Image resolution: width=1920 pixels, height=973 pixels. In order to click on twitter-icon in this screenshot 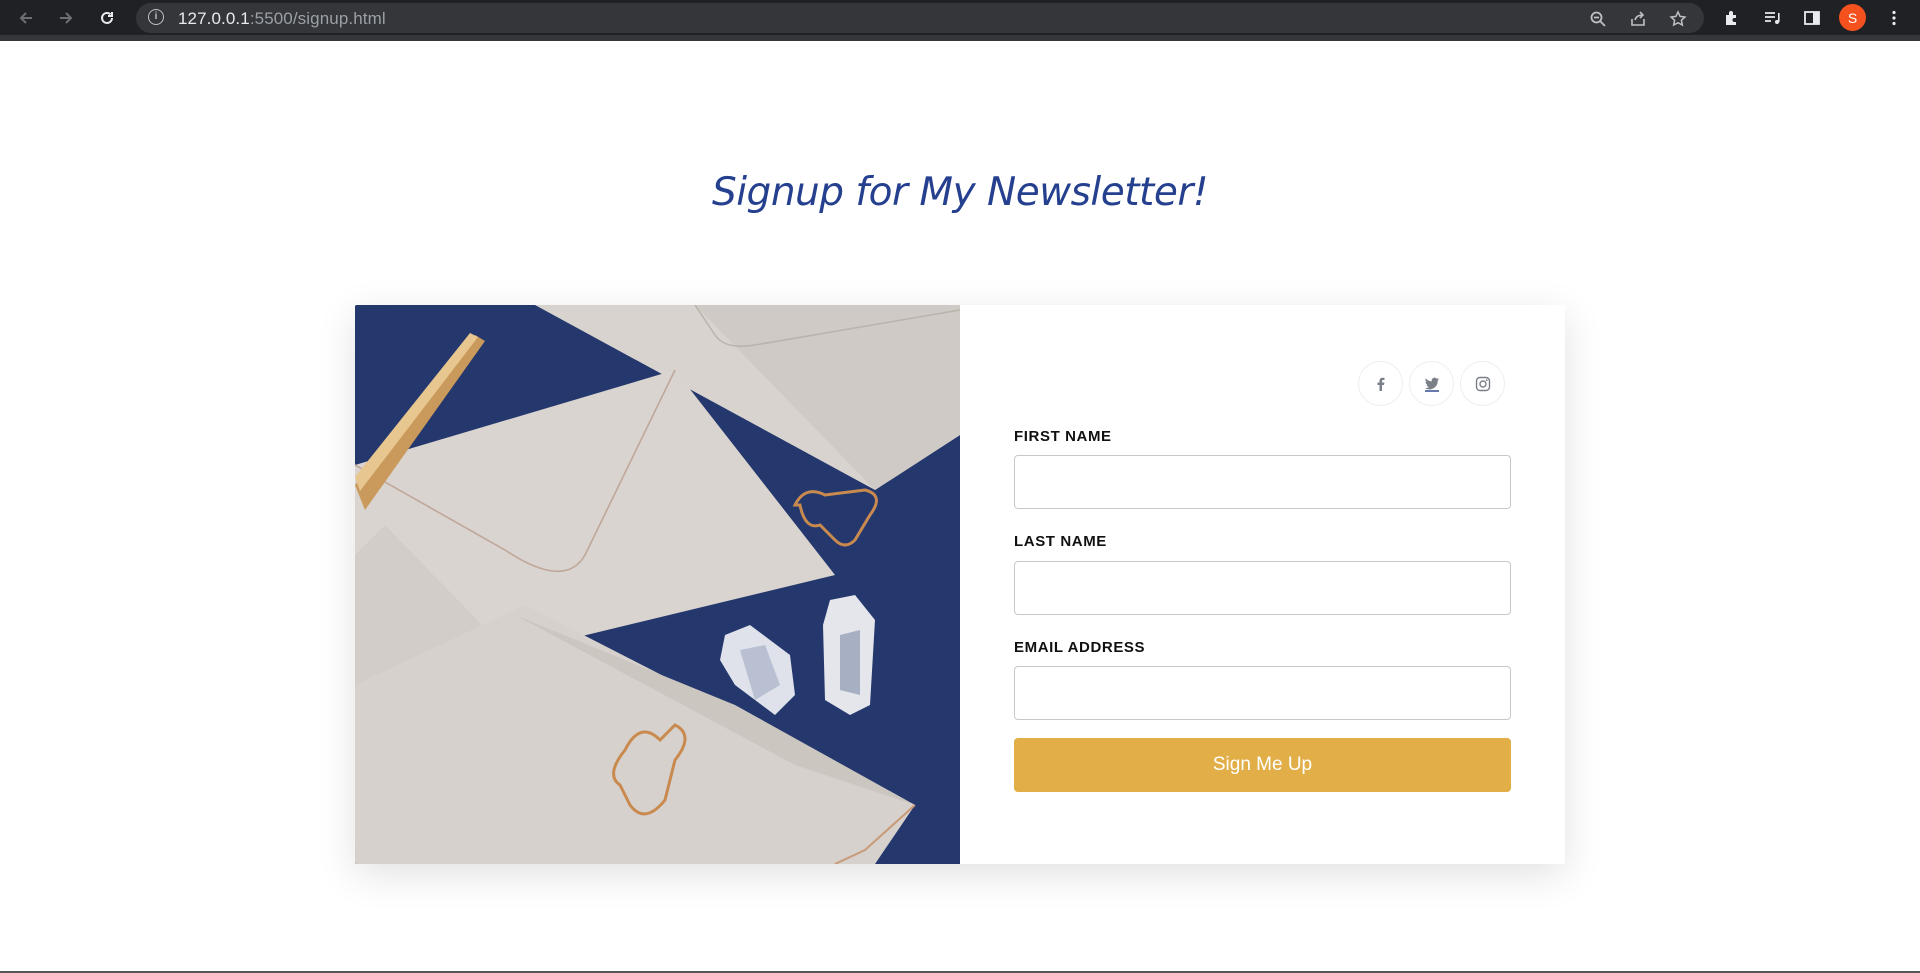, I will do `click(1431, 383)`.